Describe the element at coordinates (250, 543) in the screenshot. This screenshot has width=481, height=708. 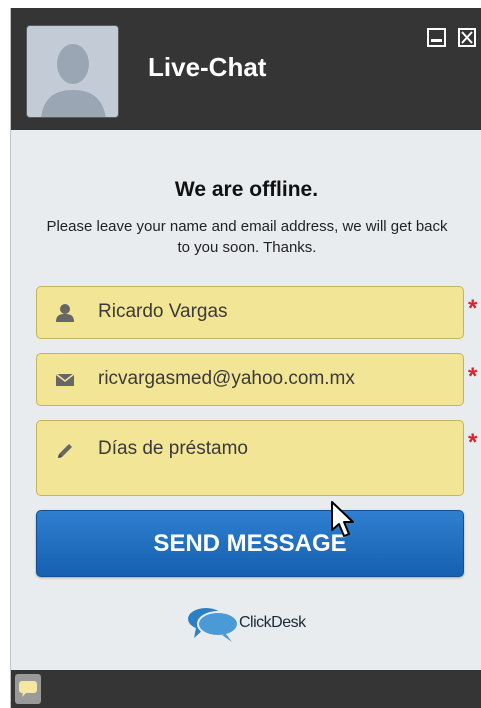
I see `send-message-button: SEND MESSAGE` at that location.